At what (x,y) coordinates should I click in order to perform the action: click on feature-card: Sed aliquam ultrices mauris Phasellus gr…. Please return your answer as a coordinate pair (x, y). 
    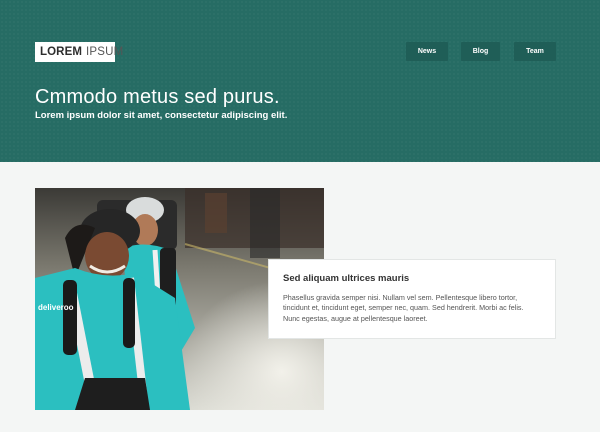
    Looking at the image, I should click on (412, 299).